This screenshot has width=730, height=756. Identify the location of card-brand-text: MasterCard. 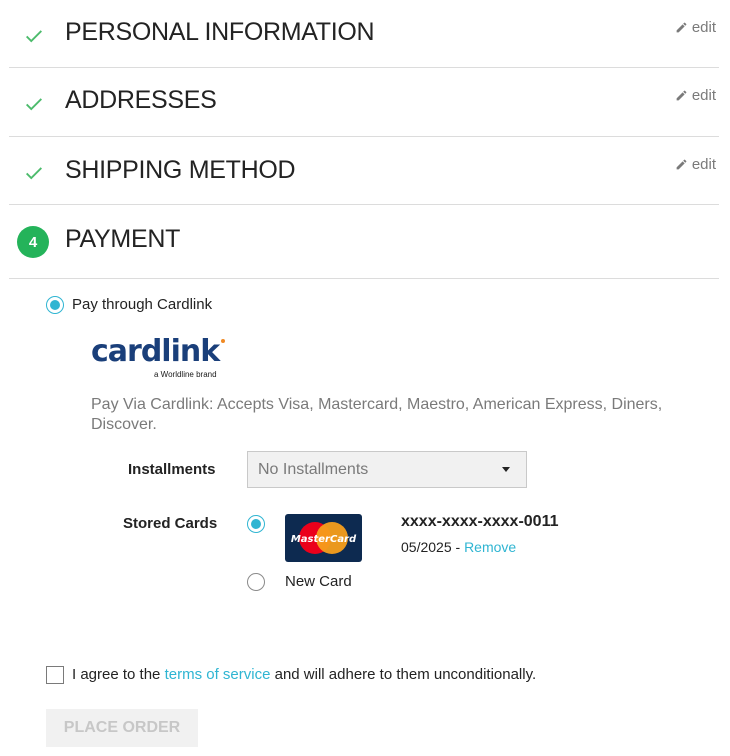
(324, 539).